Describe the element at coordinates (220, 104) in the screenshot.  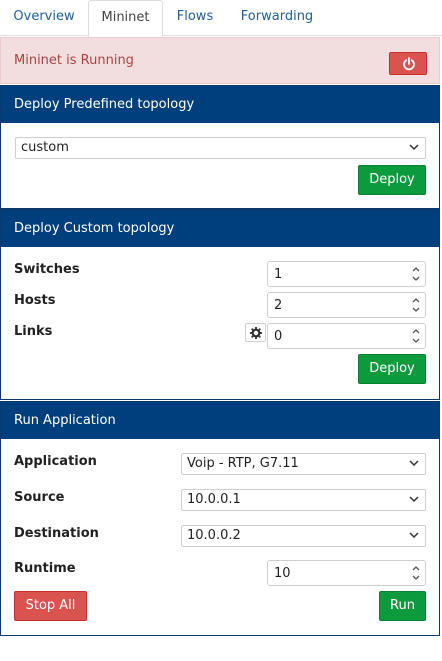
I see `panel-title: Deploy Predefined topology` at that location.